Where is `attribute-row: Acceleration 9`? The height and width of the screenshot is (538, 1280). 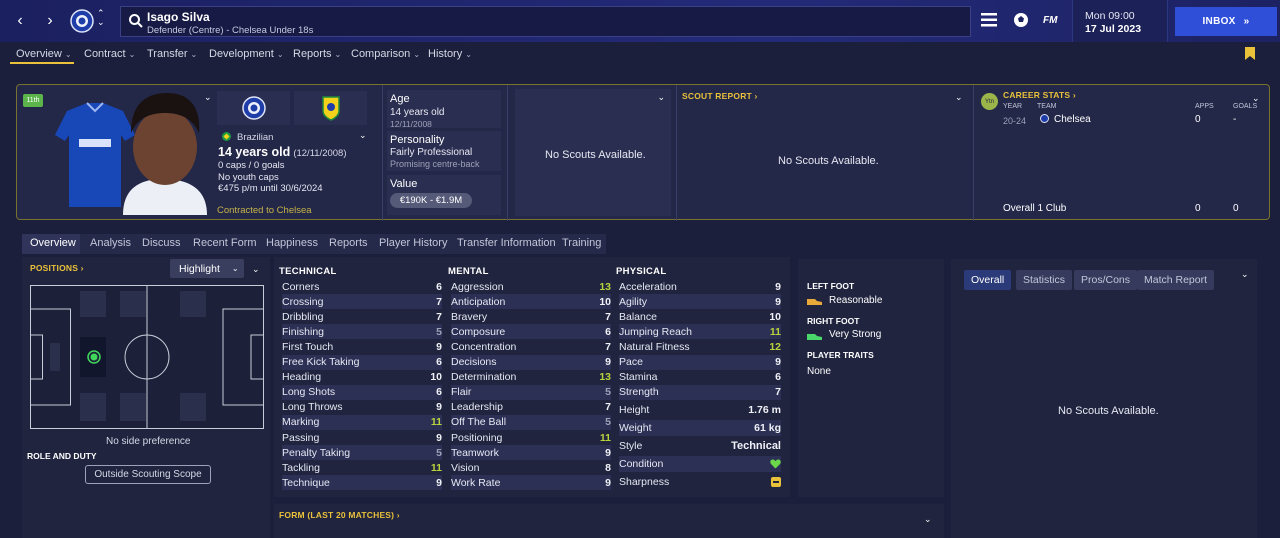
attribute-row: Acceleration 9 is located at coordinates (700, 286).